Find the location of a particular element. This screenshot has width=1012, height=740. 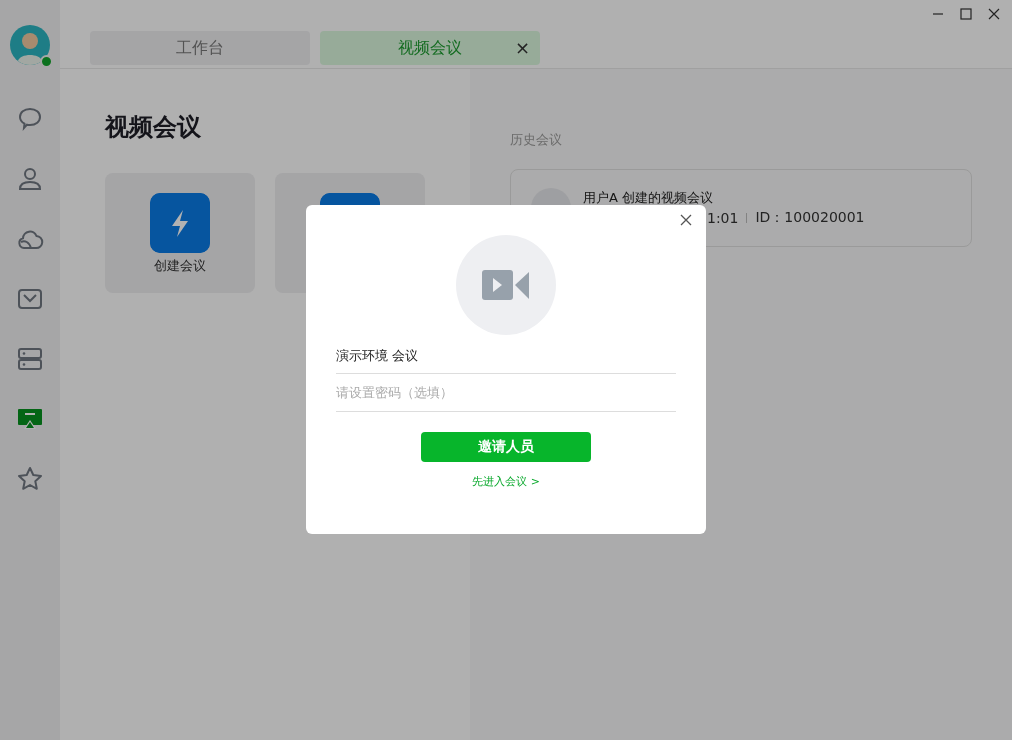

action-tile: 创建会议 is located at coordinates (180, 233).